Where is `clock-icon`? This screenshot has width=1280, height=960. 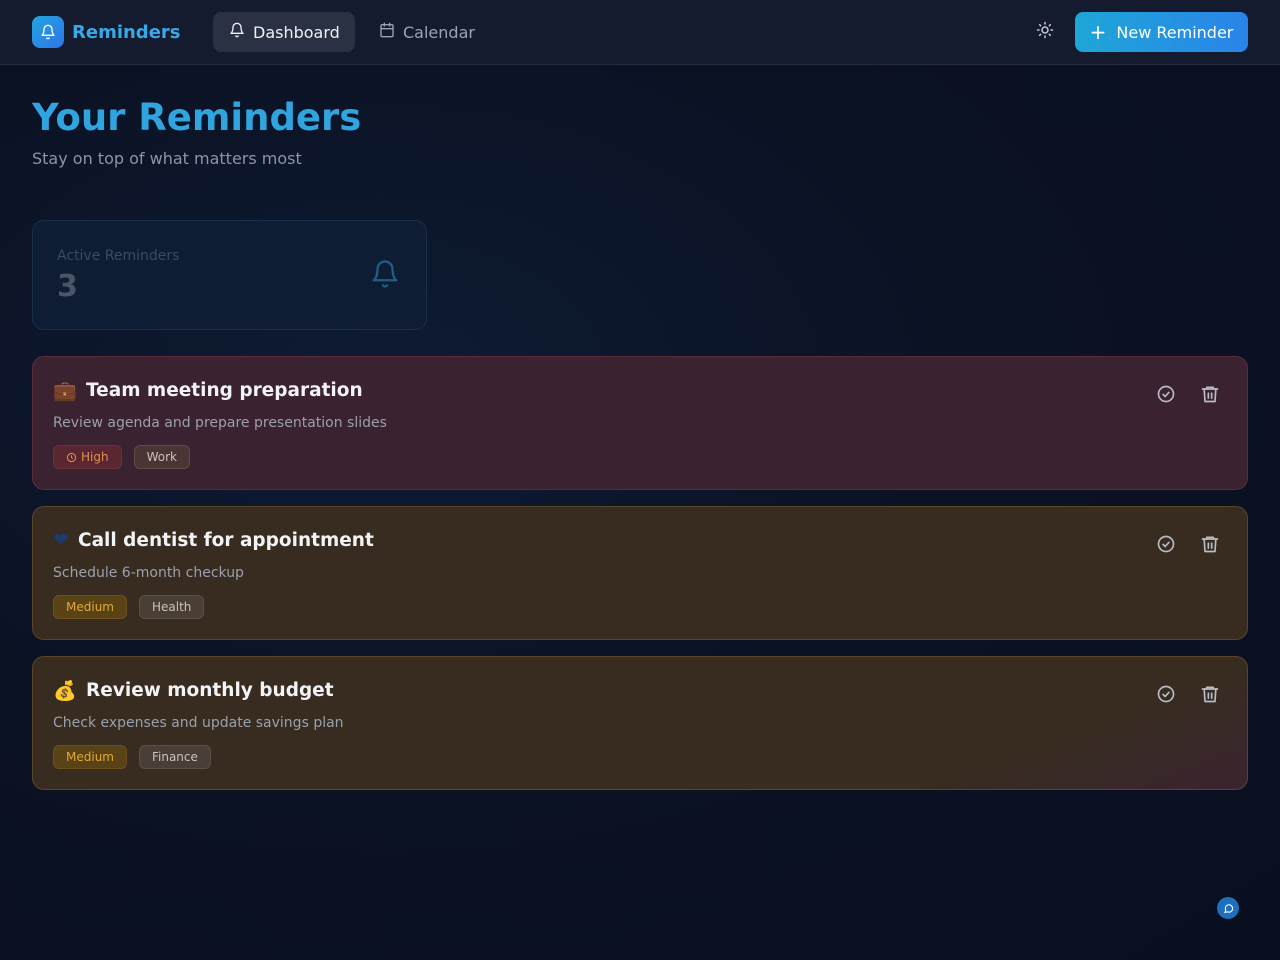
clock-icon is located at coordinates (71, 457).